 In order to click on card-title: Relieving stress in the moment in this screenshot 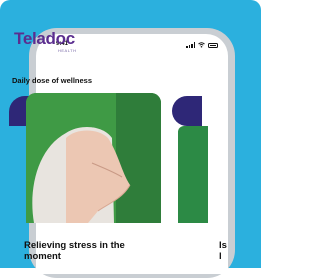, I will do `click(74, 251)`.